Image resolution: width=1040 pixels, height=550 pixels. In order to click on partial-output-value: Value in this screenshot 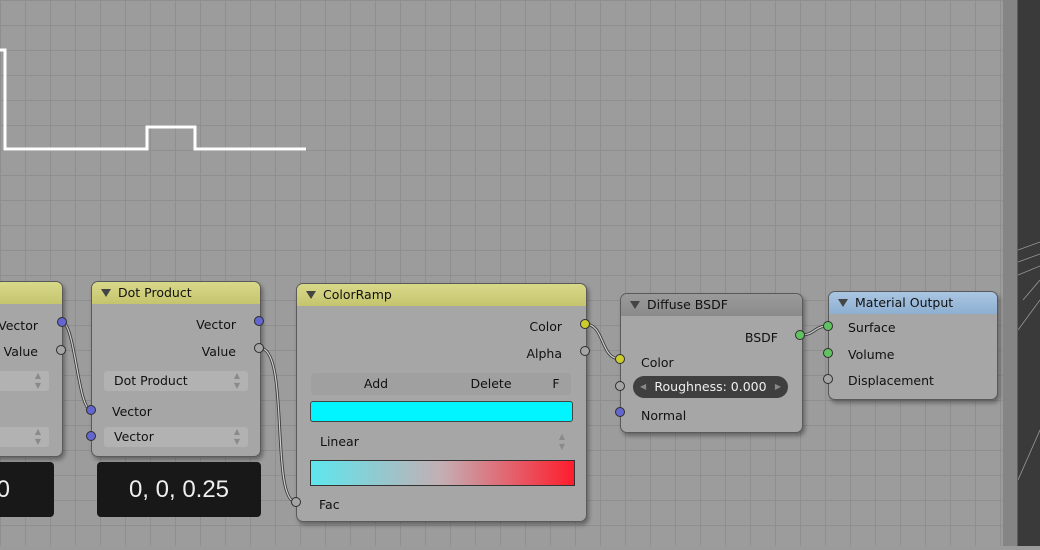, I will do `click(20, 351)`.